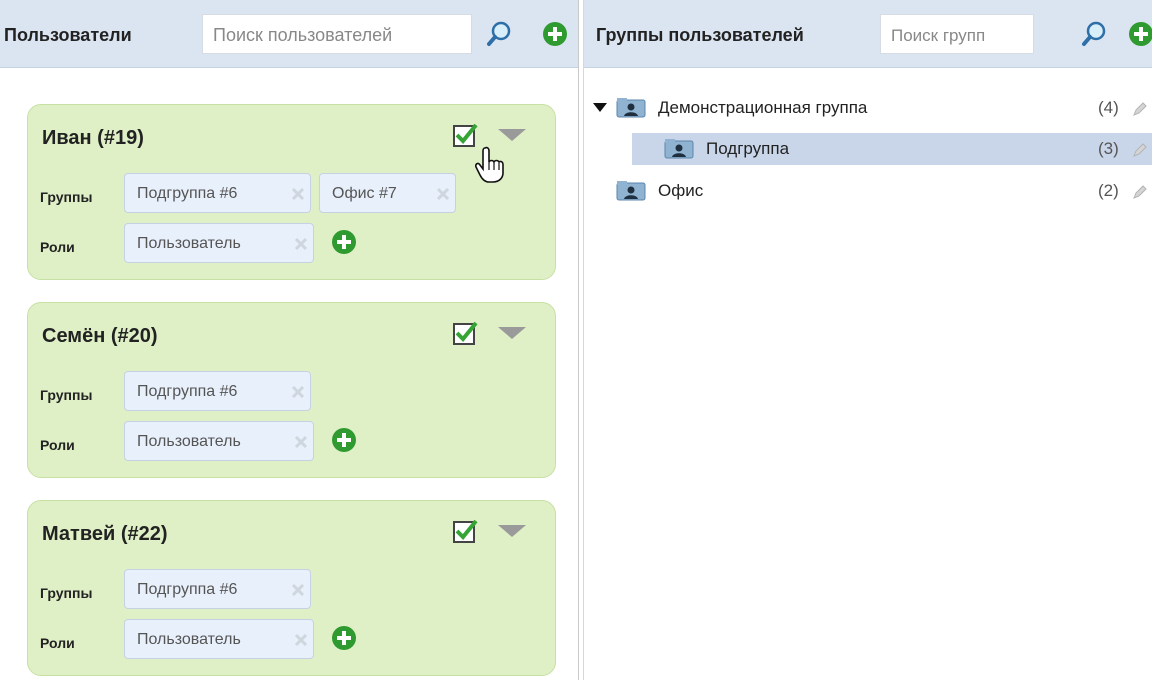  I want to click on tree-item-label: Подгруппа, so click(748, 148).